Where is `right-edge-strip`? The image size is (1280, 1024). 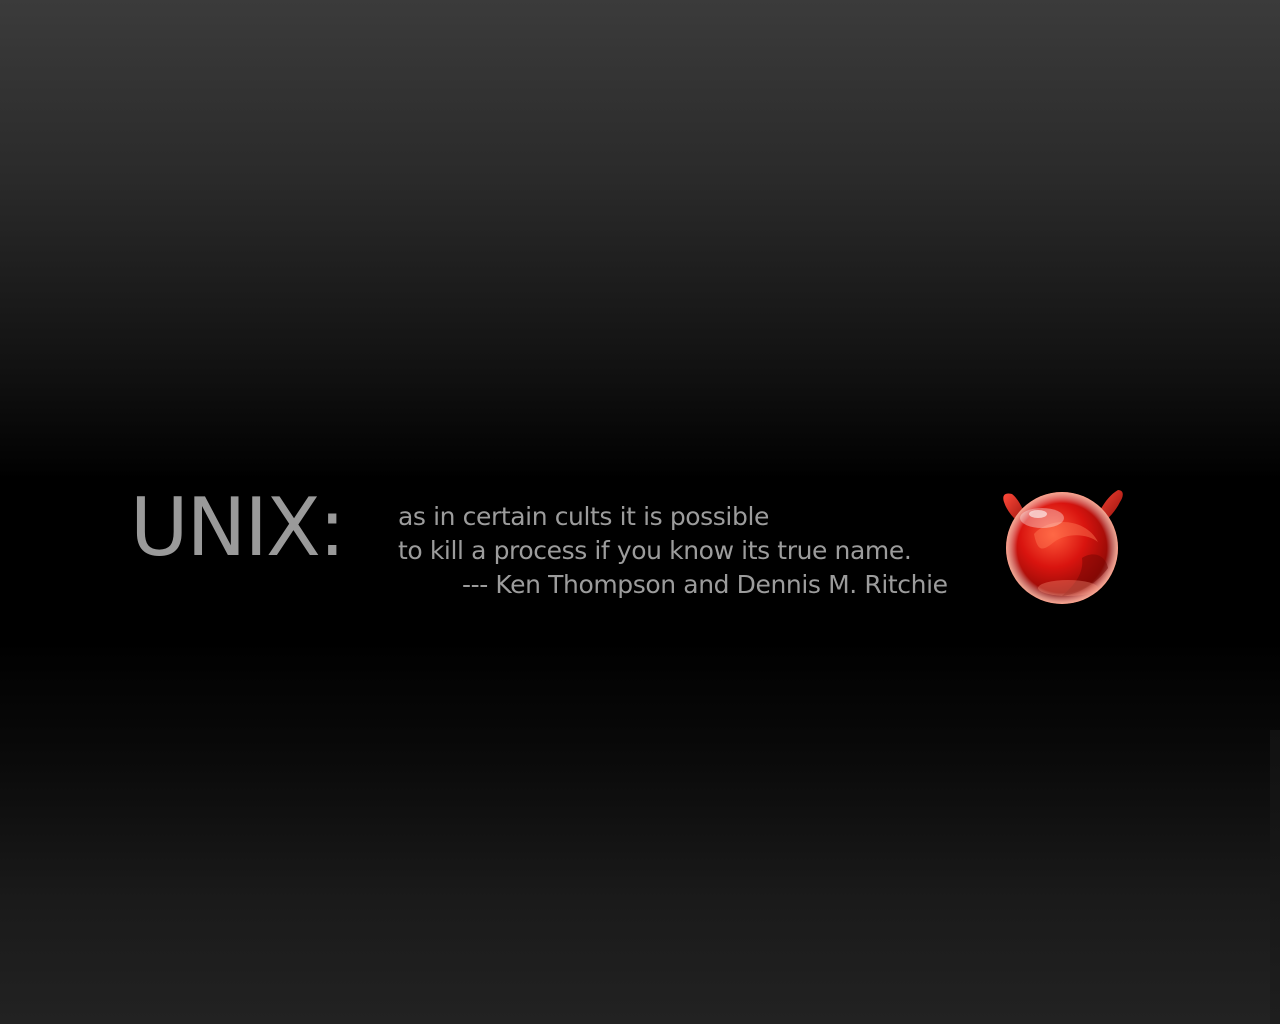
right-edge-strip is located at coordinates (1275, 877).